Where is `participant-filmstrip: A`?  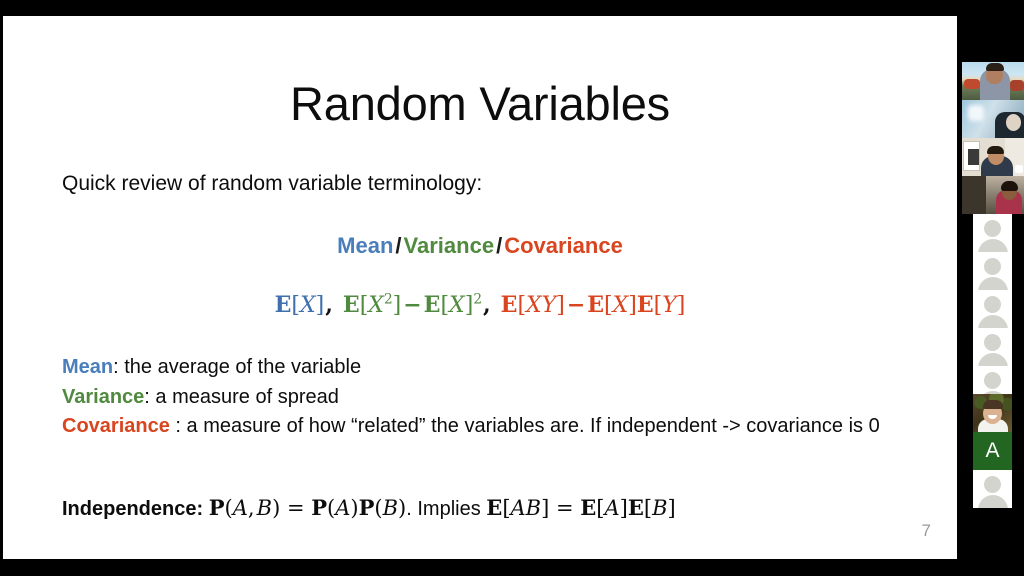 participant-filmstrip: A is located at coordinates (990, 288).